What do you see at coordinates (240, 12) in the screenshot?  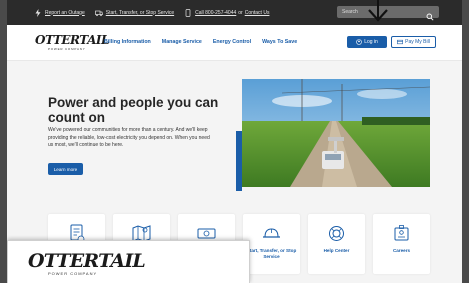 I see `or-text: or` at bounding box center [240, 12].